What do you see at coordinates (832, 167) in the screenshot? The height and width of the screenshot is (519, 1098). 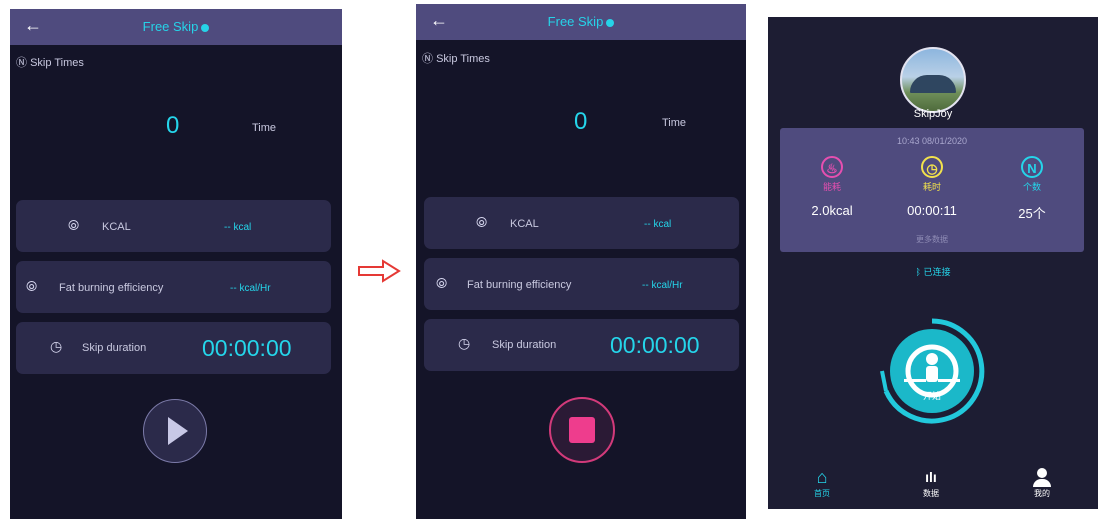 I see `flame-icon: ♨` at bounding box center [832, 167].